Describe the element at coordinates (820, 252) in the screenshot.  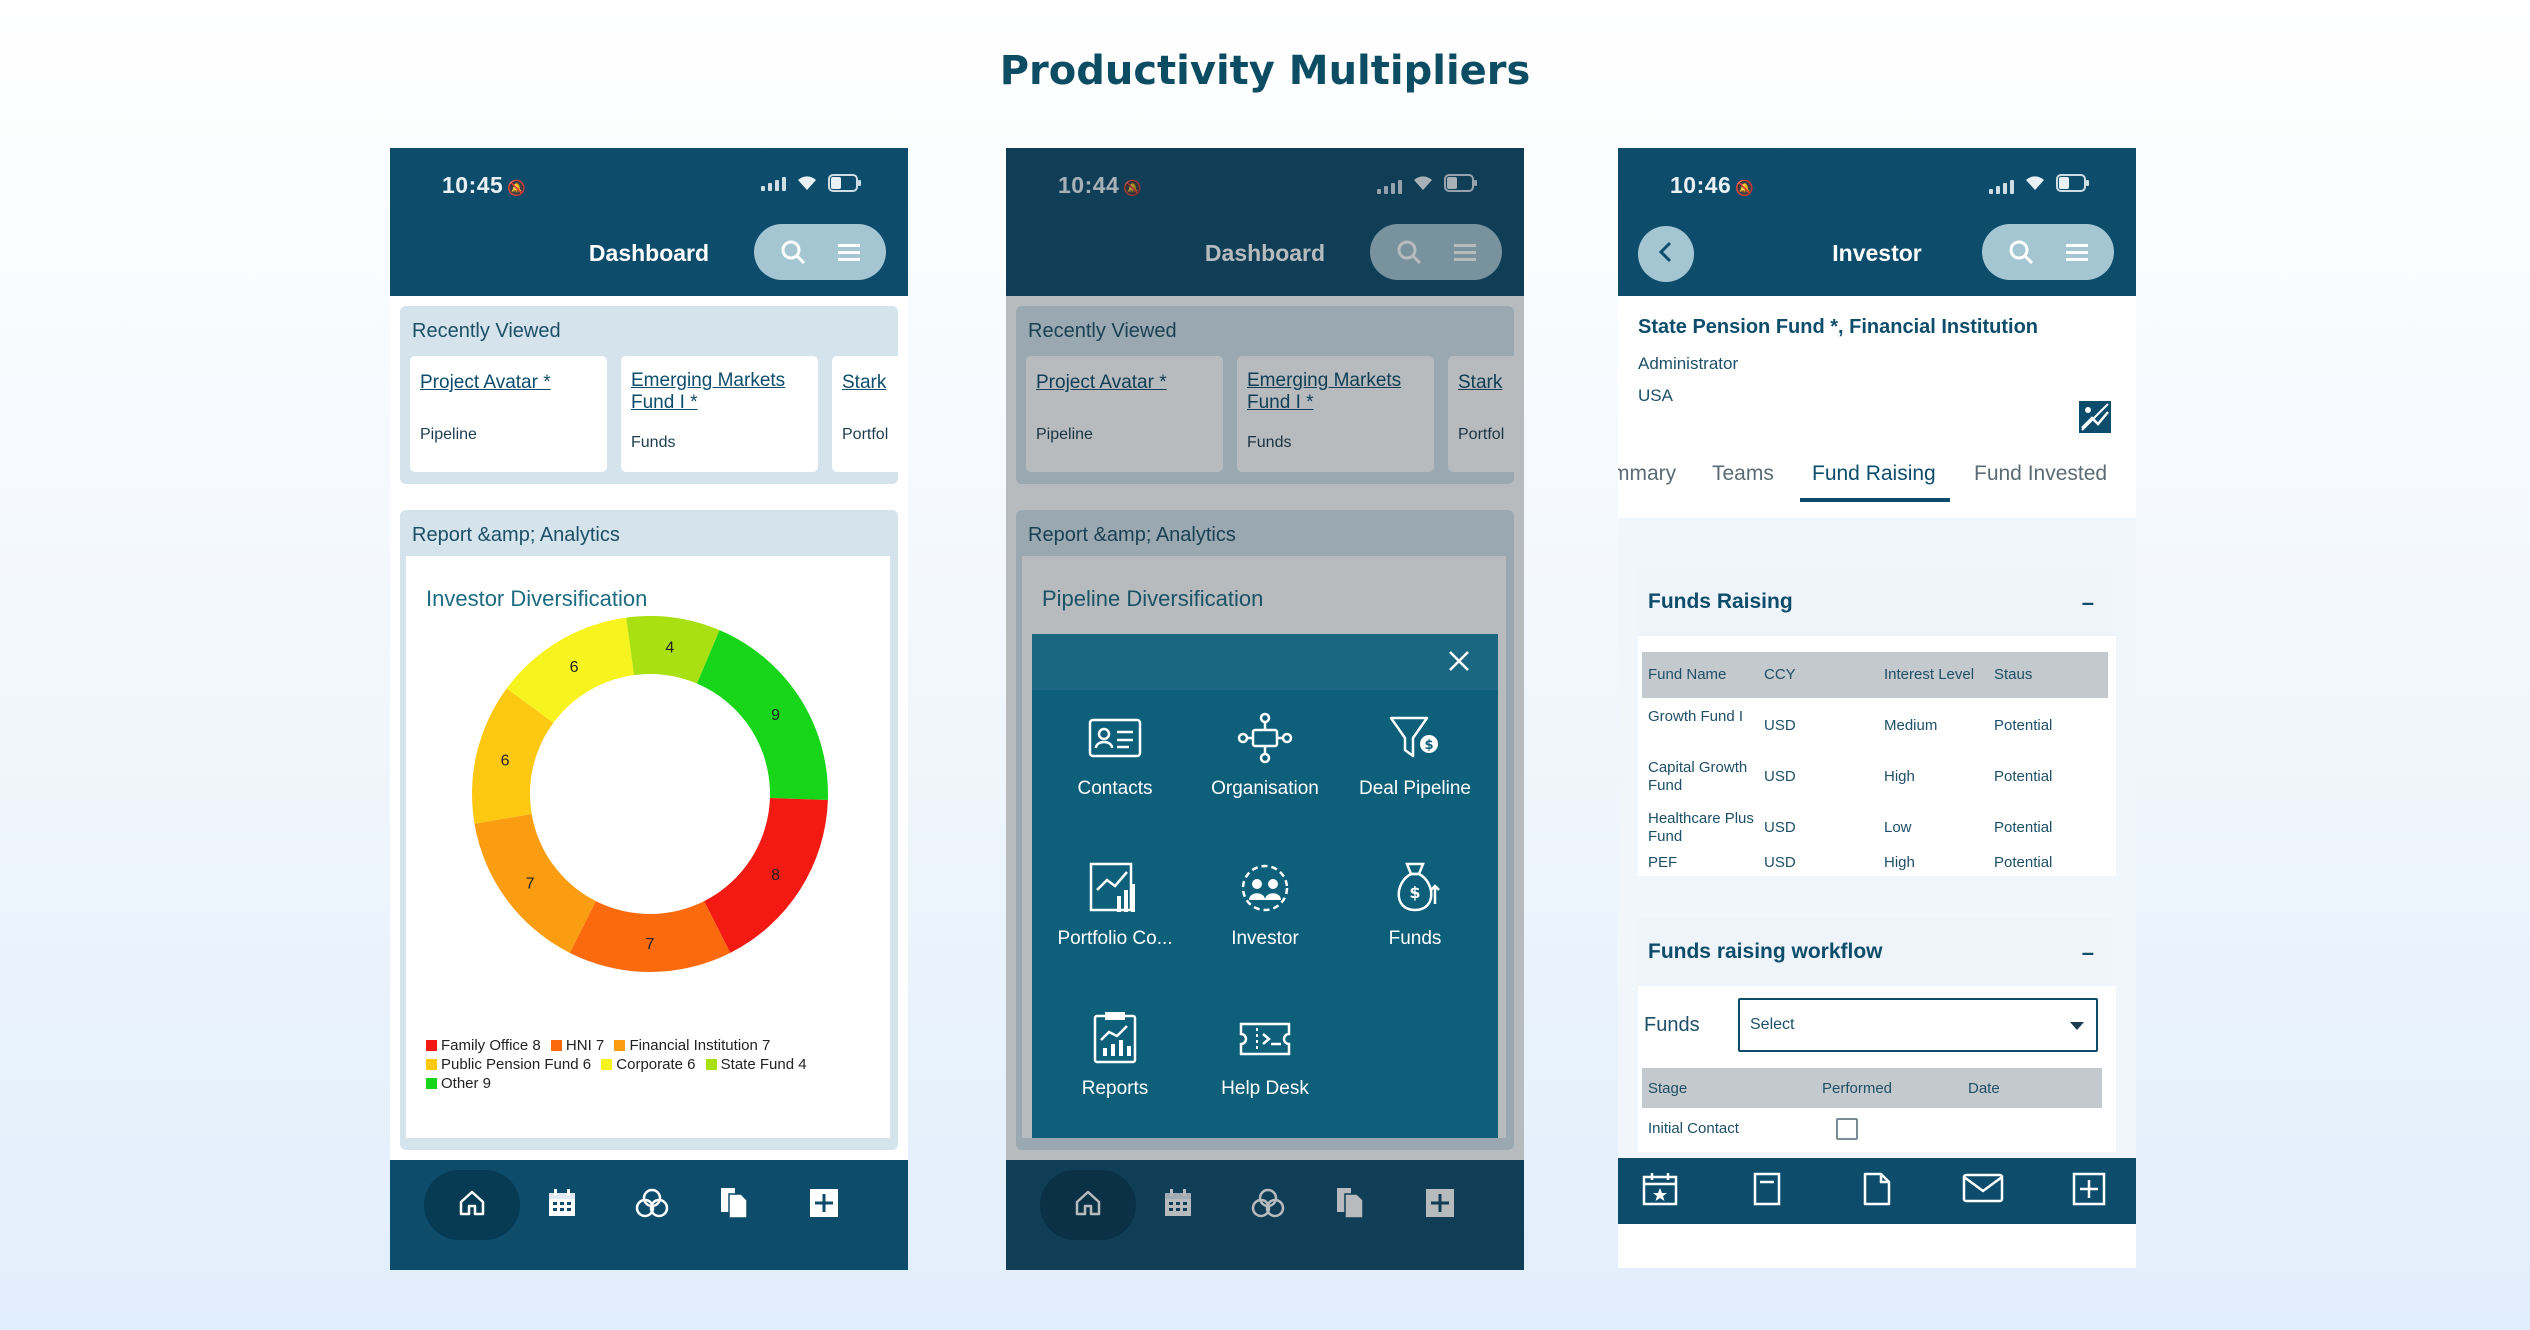
I see `search-menu-pill` at that location.